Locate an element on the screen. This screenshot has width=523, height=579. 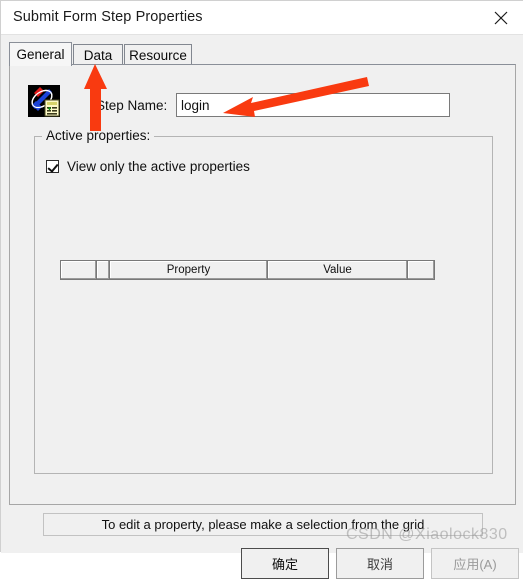
ok-button-label: 确定 is located at coordinates (284, 564).